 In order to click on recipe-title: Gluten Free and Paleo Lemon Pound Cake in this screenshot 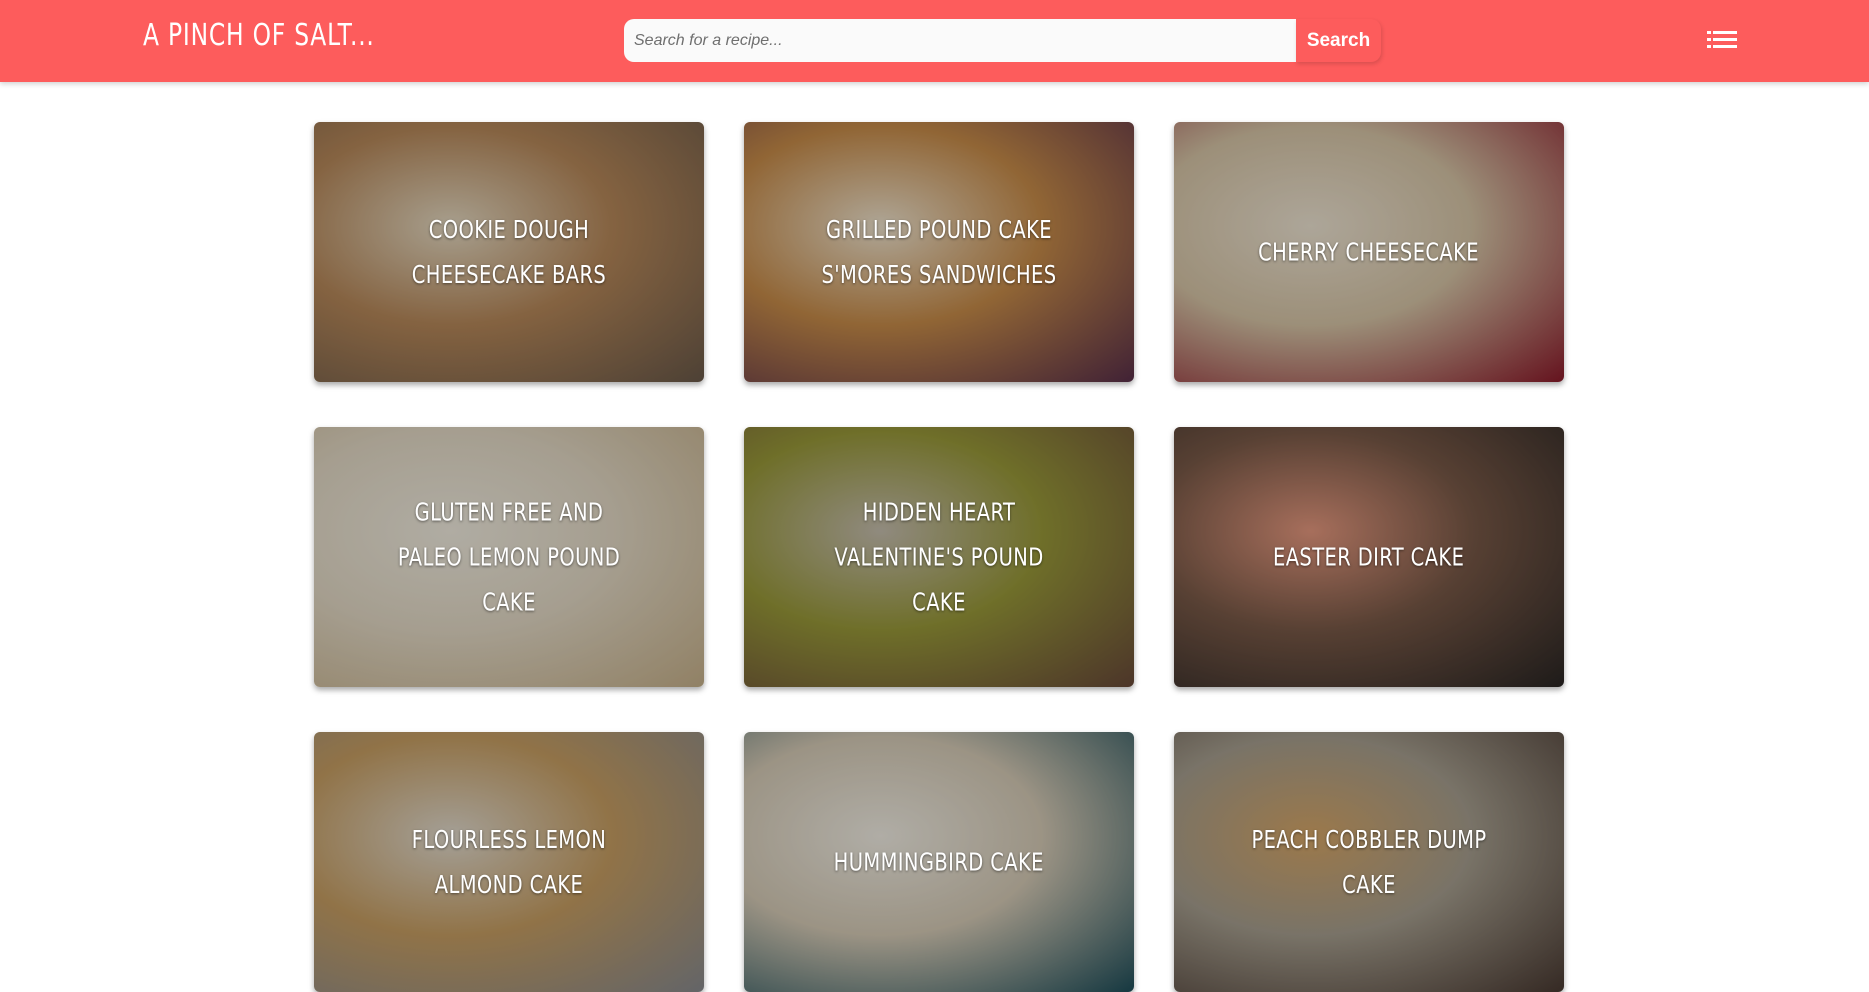, I will do `click(509, 557)`.